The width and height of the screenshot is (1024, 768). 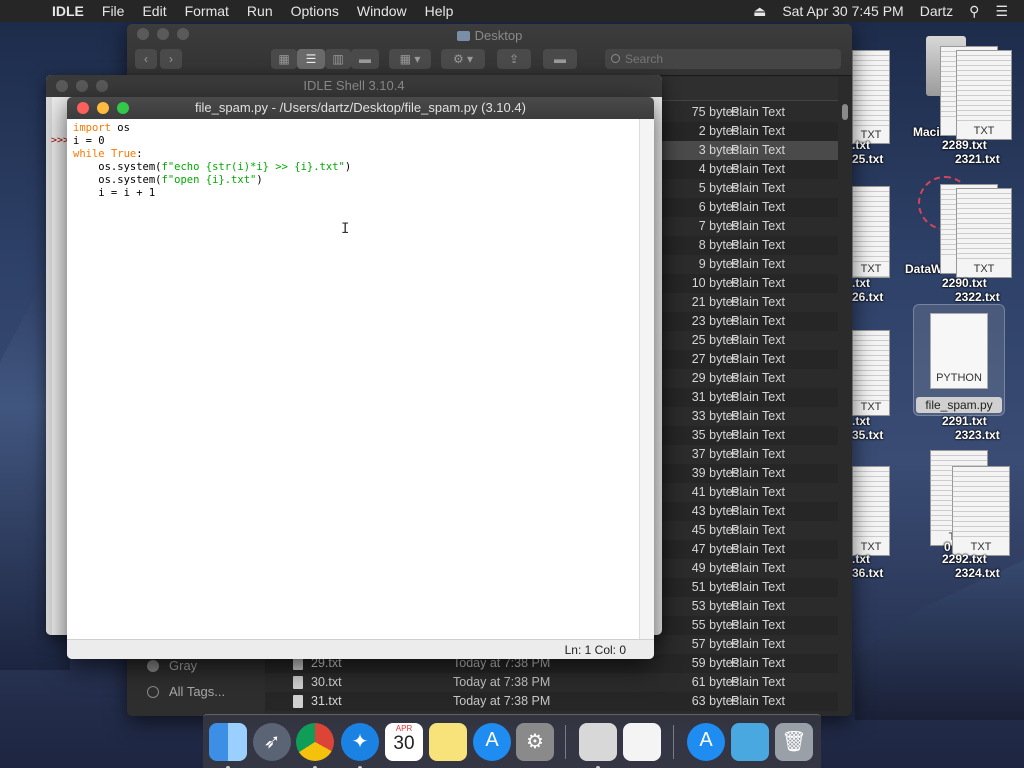 I want to click on txt-file-name: 26.txt, so click(x=867, y=297).